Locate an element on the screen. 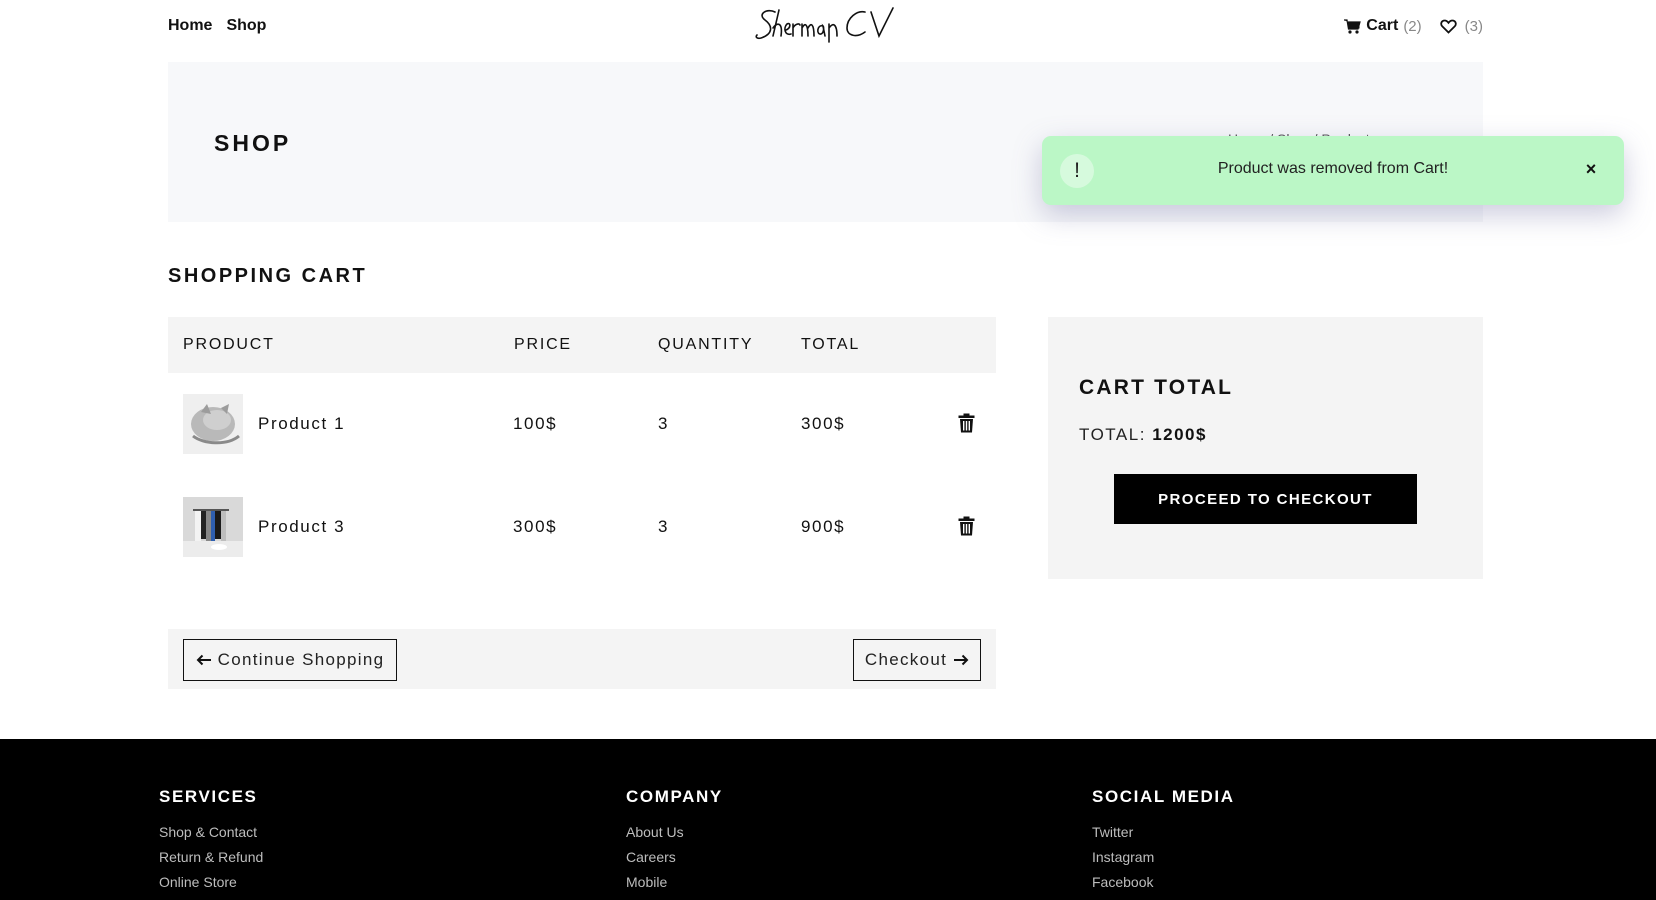 Image resolution: width=1656 pixels, height=900 pixels. footer-link: Careers is located at coordinates (674, 857).